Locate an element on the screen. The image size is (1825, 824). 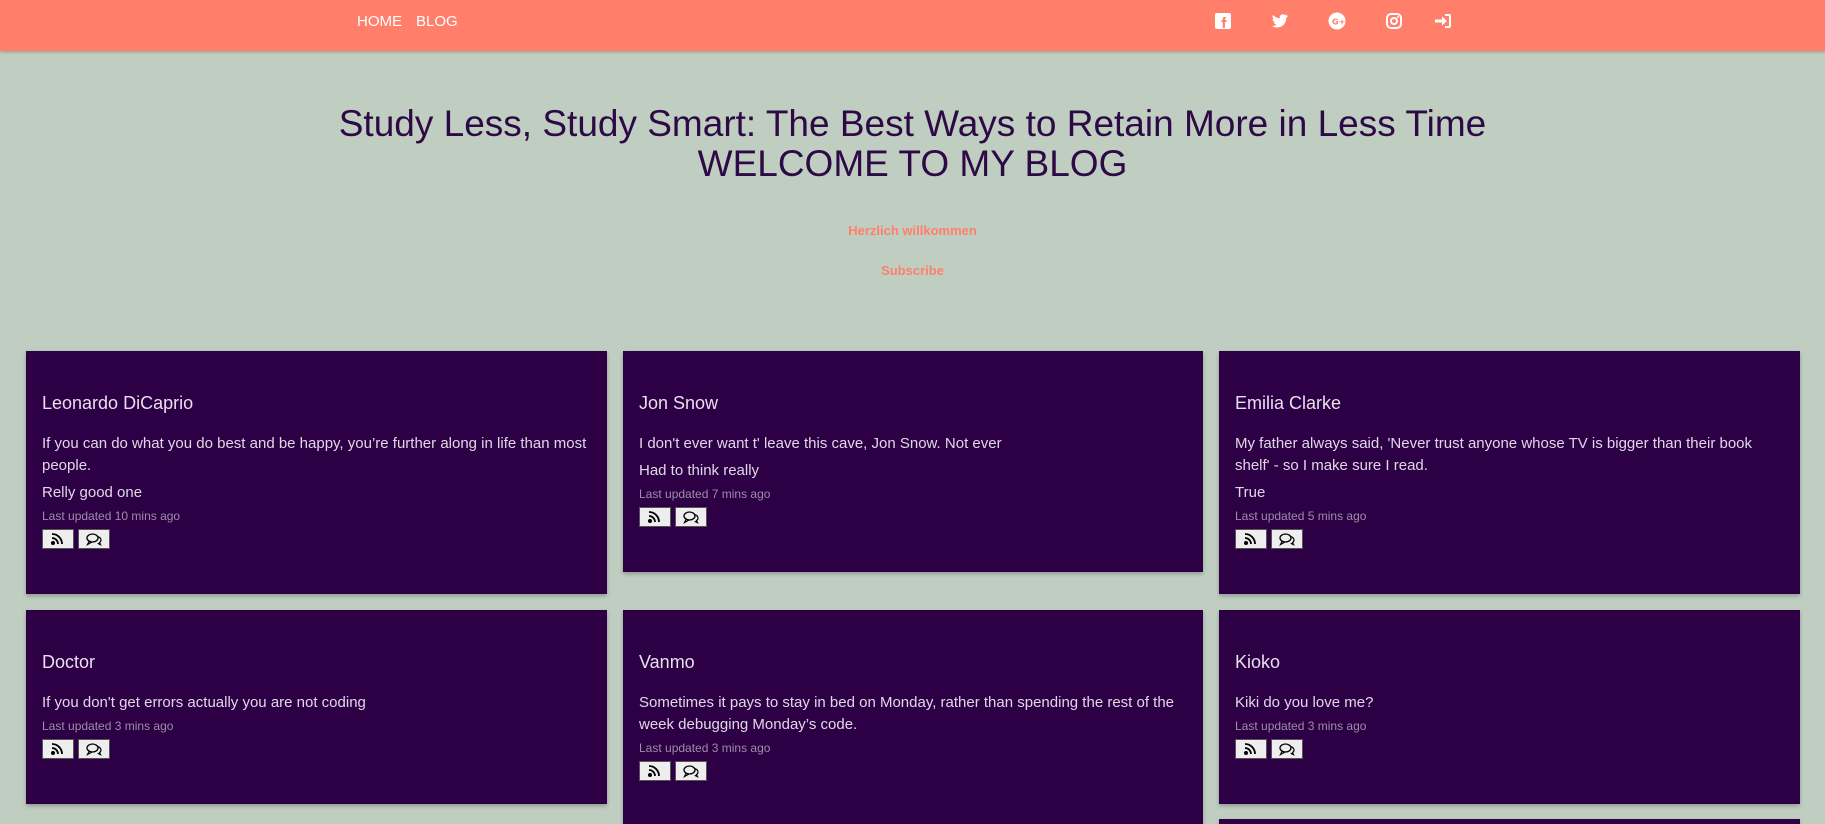
post-card-partial is located at coordinates (1509, 821).